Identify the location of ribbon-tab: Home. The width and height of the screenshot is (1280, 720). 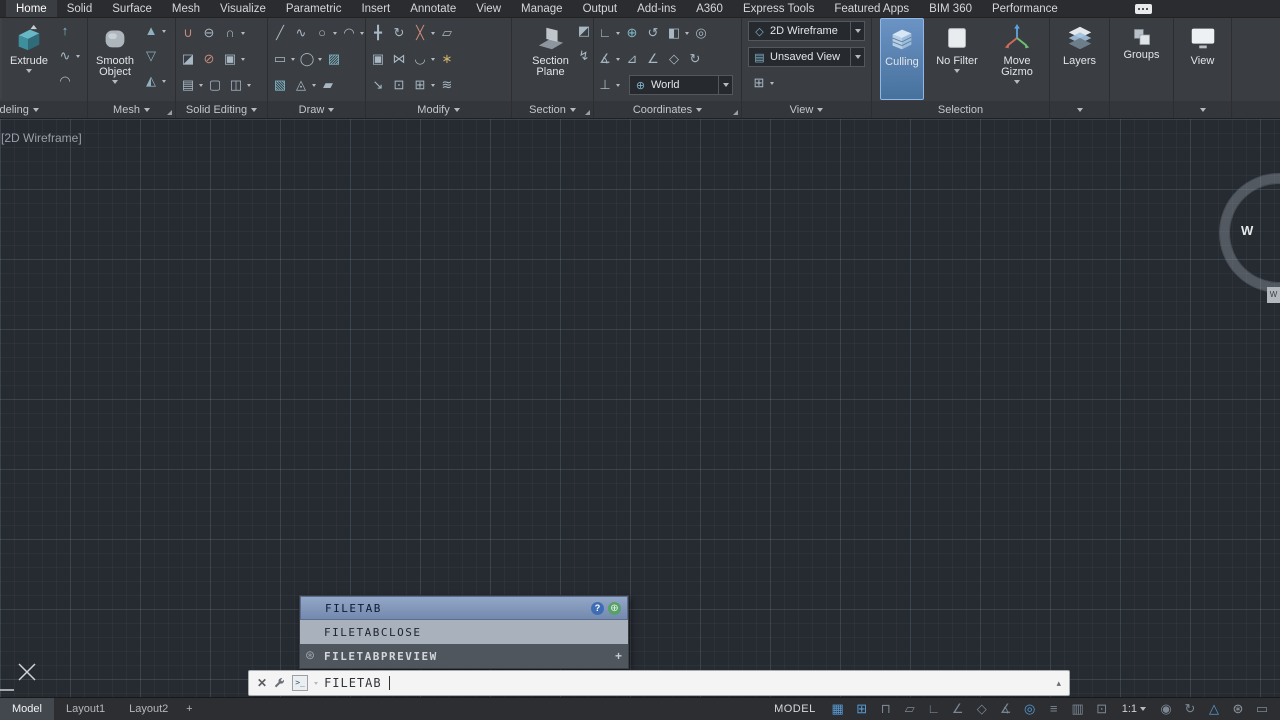
(31, 8).